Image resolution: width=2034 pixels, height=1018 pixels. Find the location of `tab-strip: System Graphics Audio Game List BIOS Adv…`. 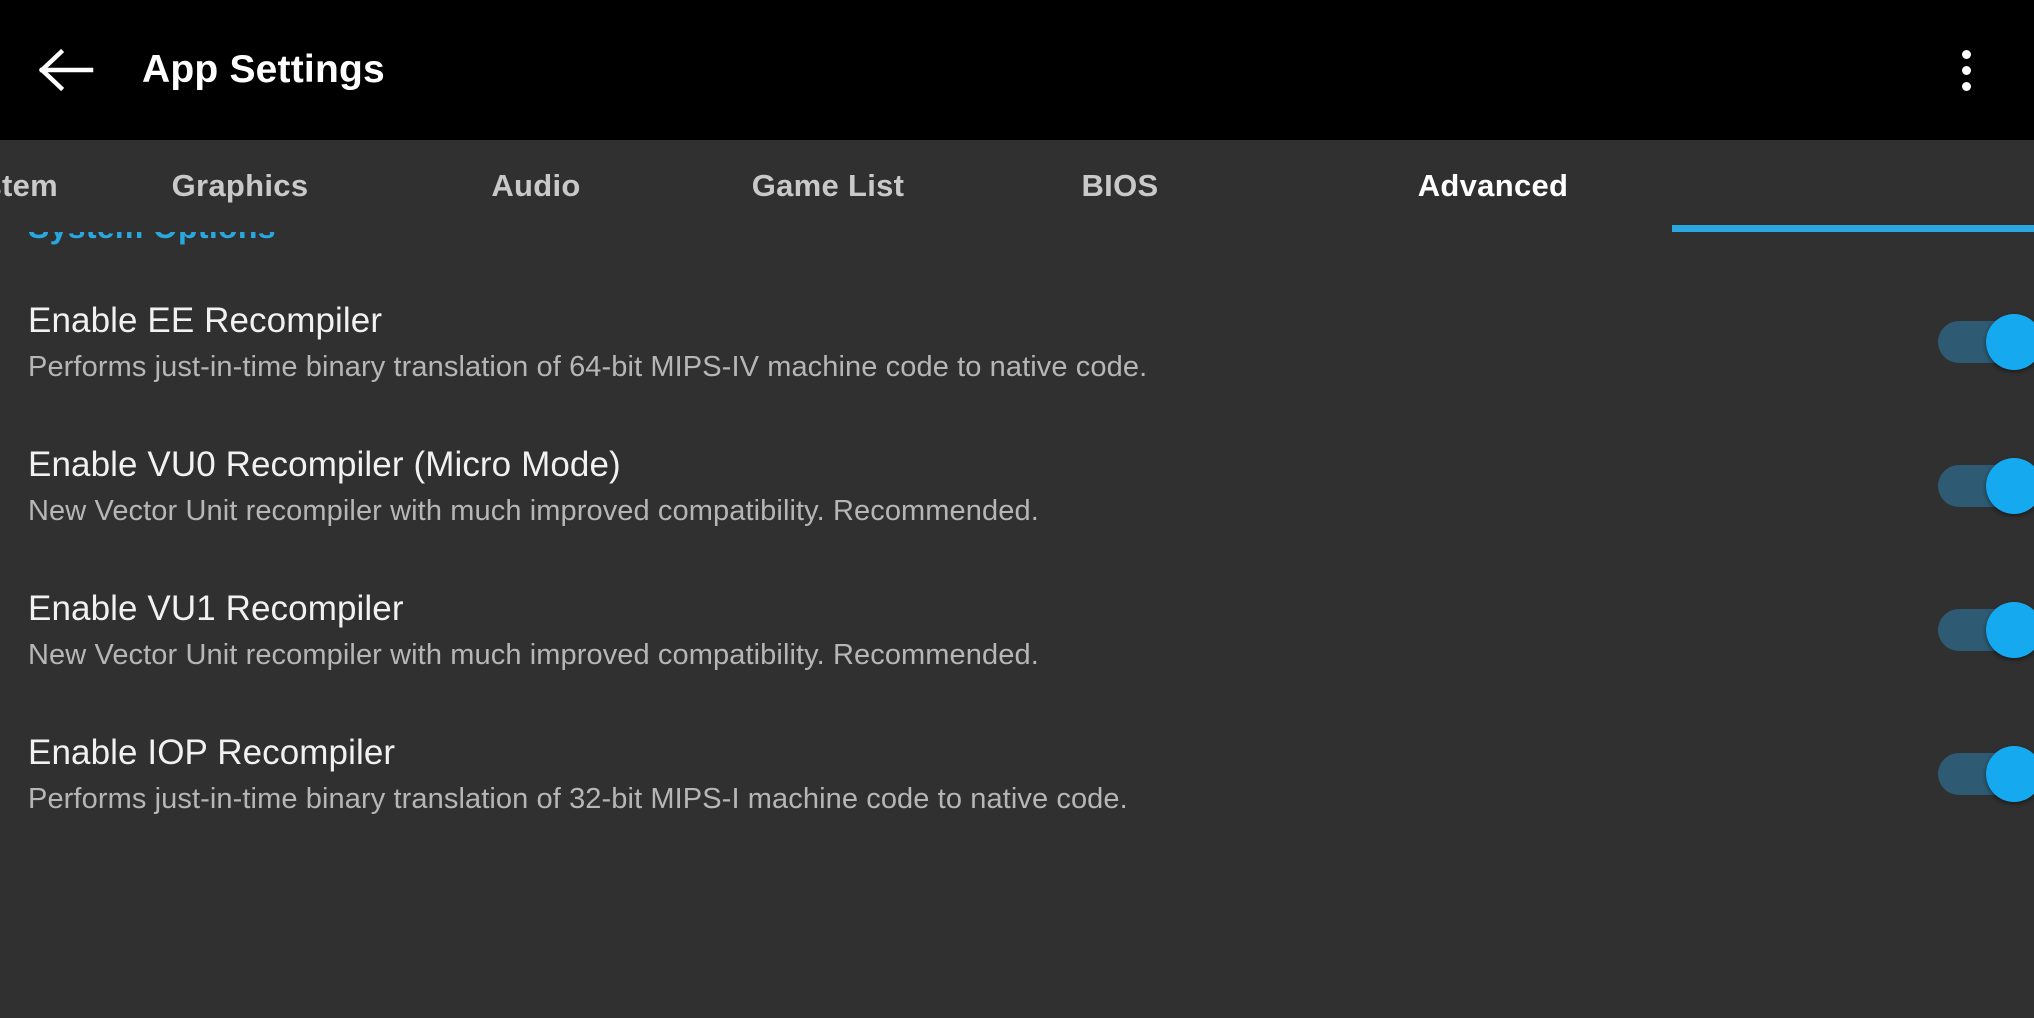

tab-strip: System Graphics Audio Game List BIOS Adv… is located at coordinates (859, 186).